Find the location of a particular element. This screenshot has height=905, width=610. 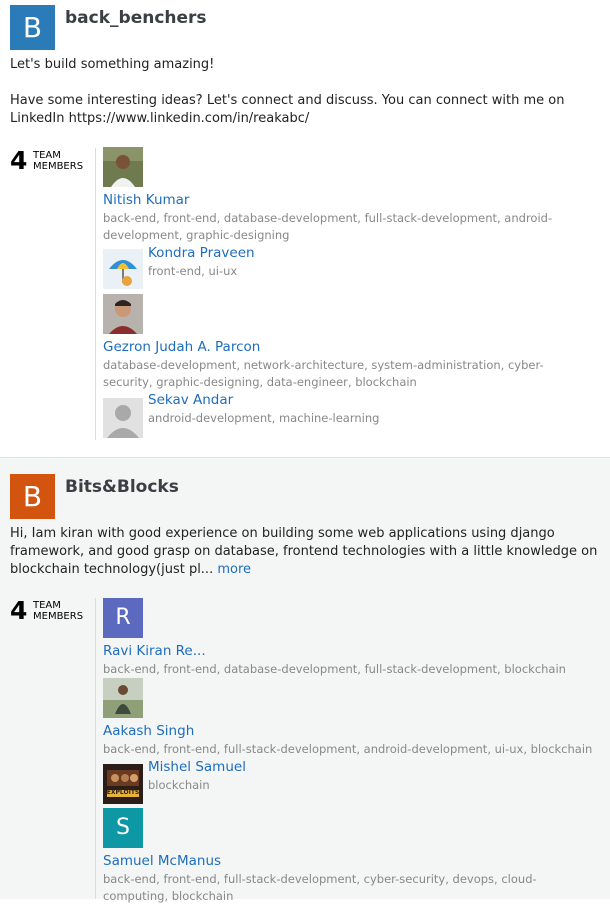

member-photo-nitish is located at coordinates (123, 167).